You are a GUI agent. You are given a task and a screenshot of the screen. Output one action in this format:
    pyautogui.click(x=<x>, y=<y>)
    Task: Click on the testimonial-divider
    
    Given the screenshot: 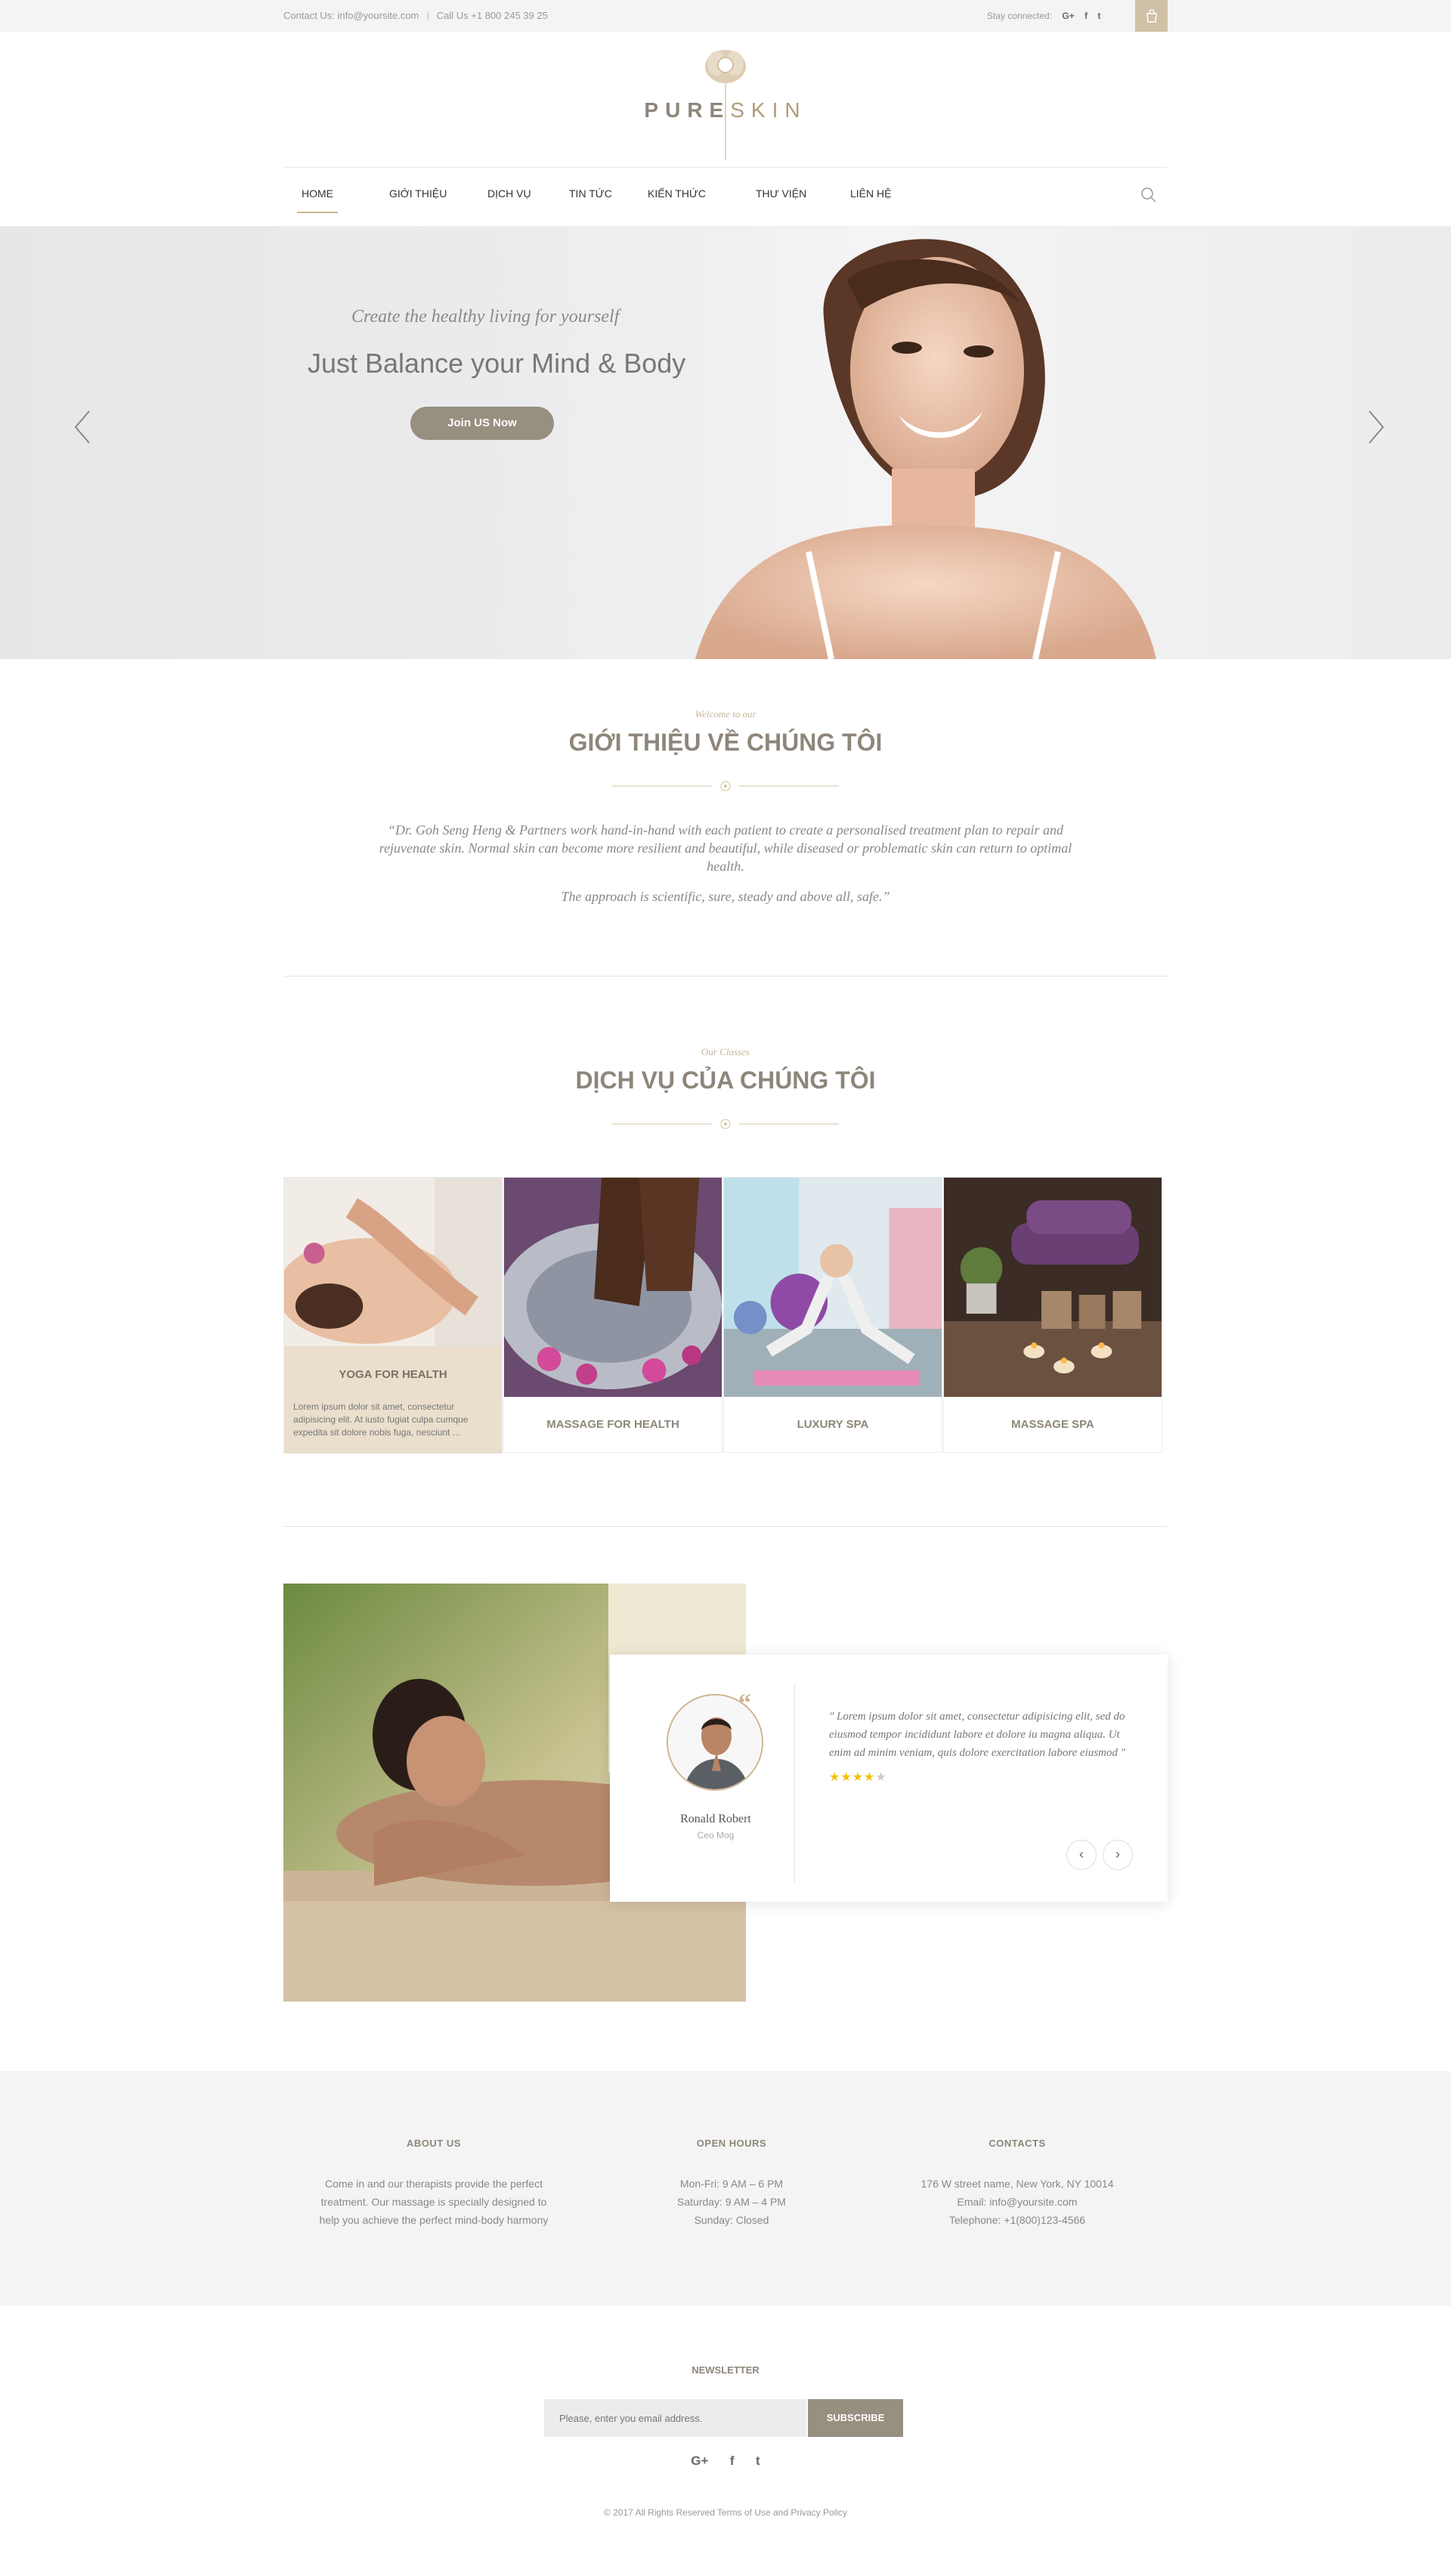 What is the action you would take?
    pyautogui.click(x=795, y=1784)
    